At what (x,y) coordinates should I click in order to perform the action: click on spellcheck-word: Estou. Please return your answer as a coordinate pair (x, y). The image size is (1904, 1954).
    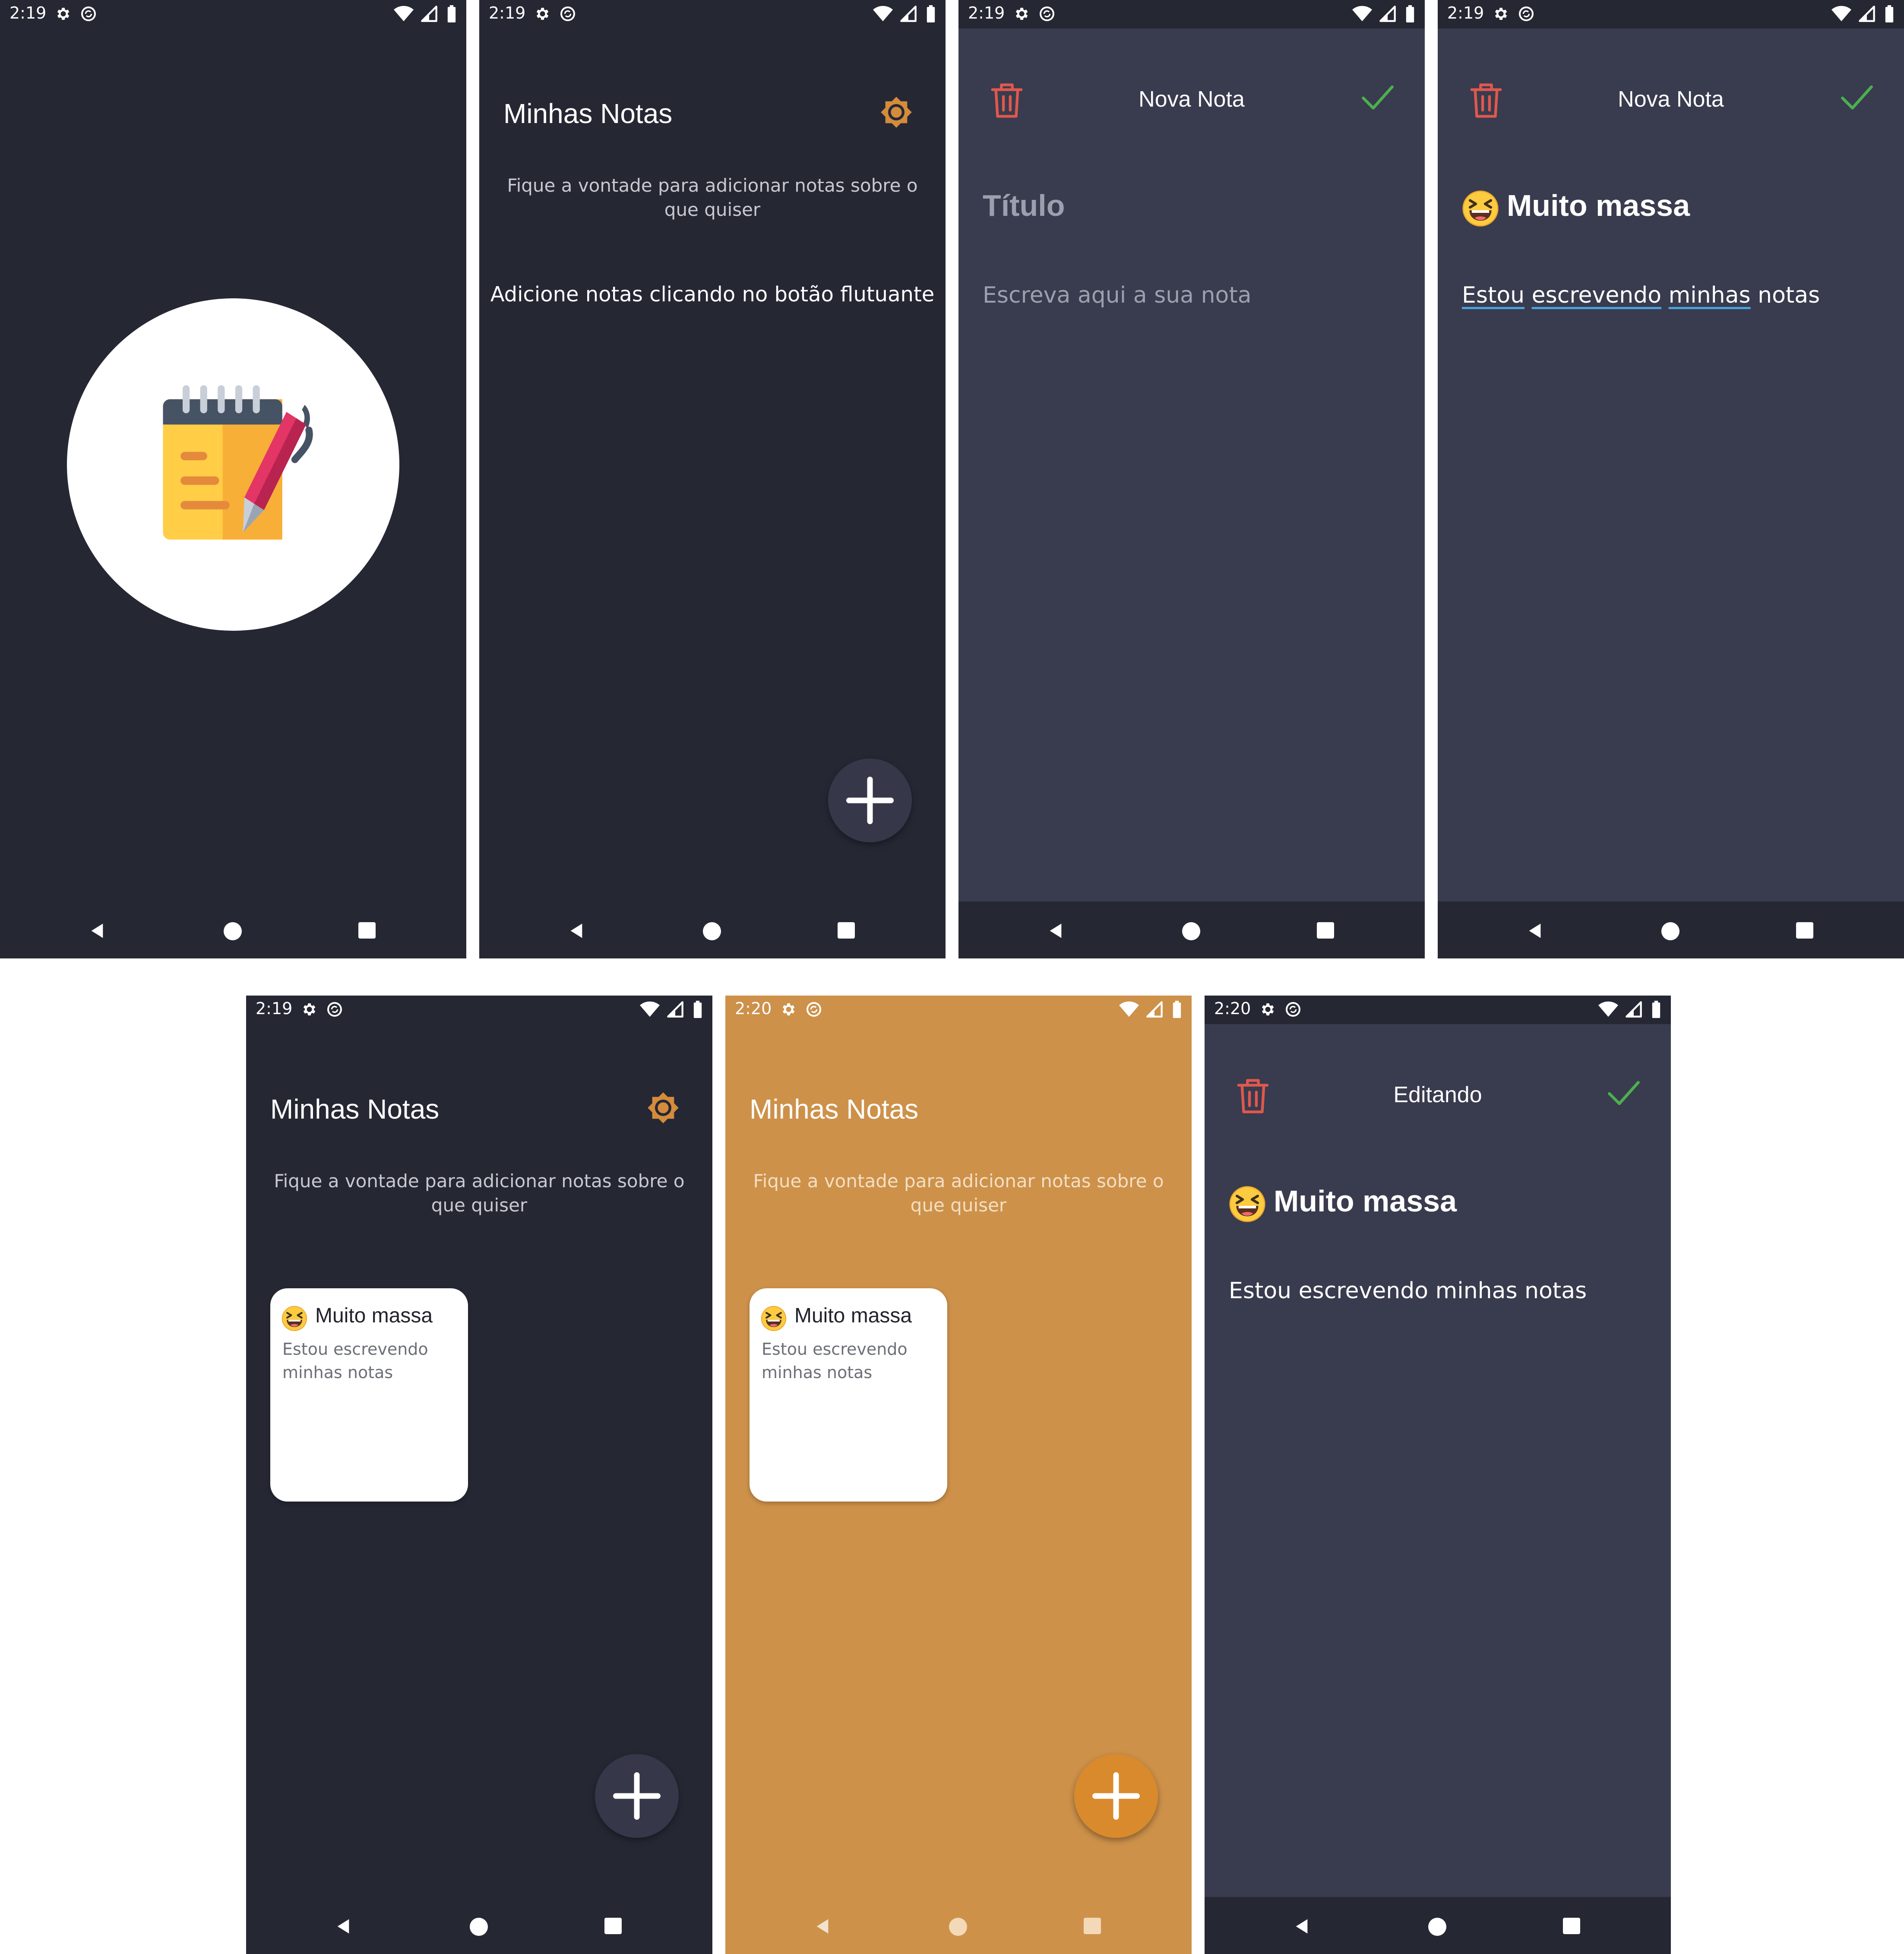
    Looking at the image, I should click on (1494, 295).